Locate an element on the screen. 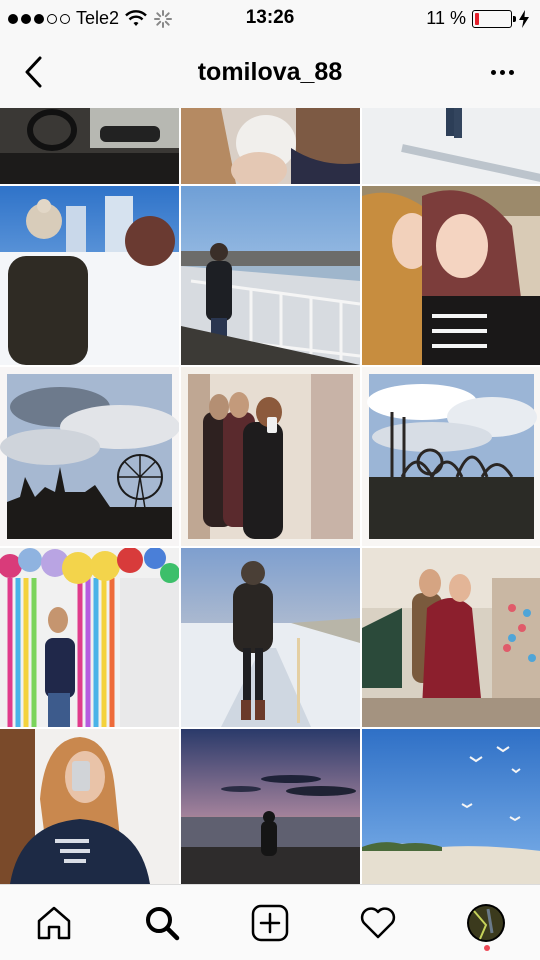  two-girls-selfie-photo is located at coordinates (451, 275).